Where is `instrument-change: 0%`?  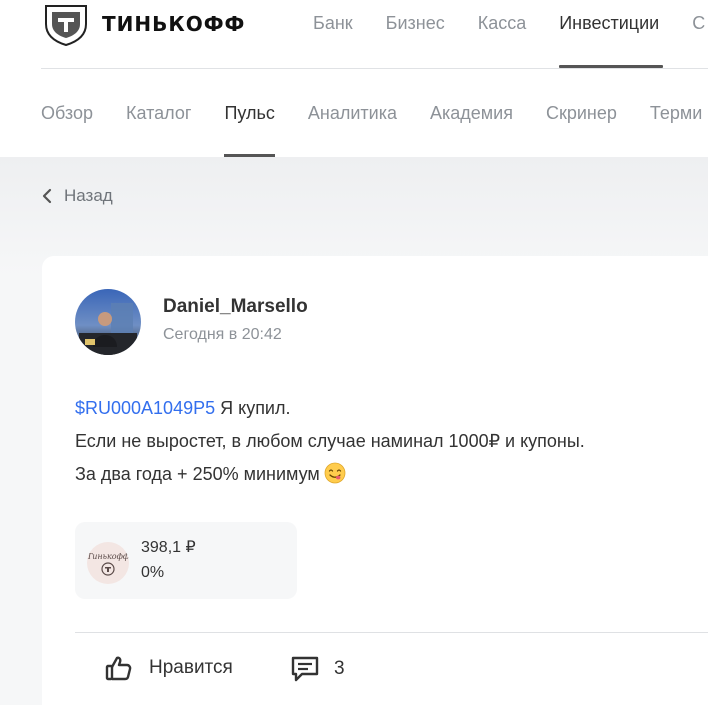 instrument-change: 0% is located at coordinates (153, 572).